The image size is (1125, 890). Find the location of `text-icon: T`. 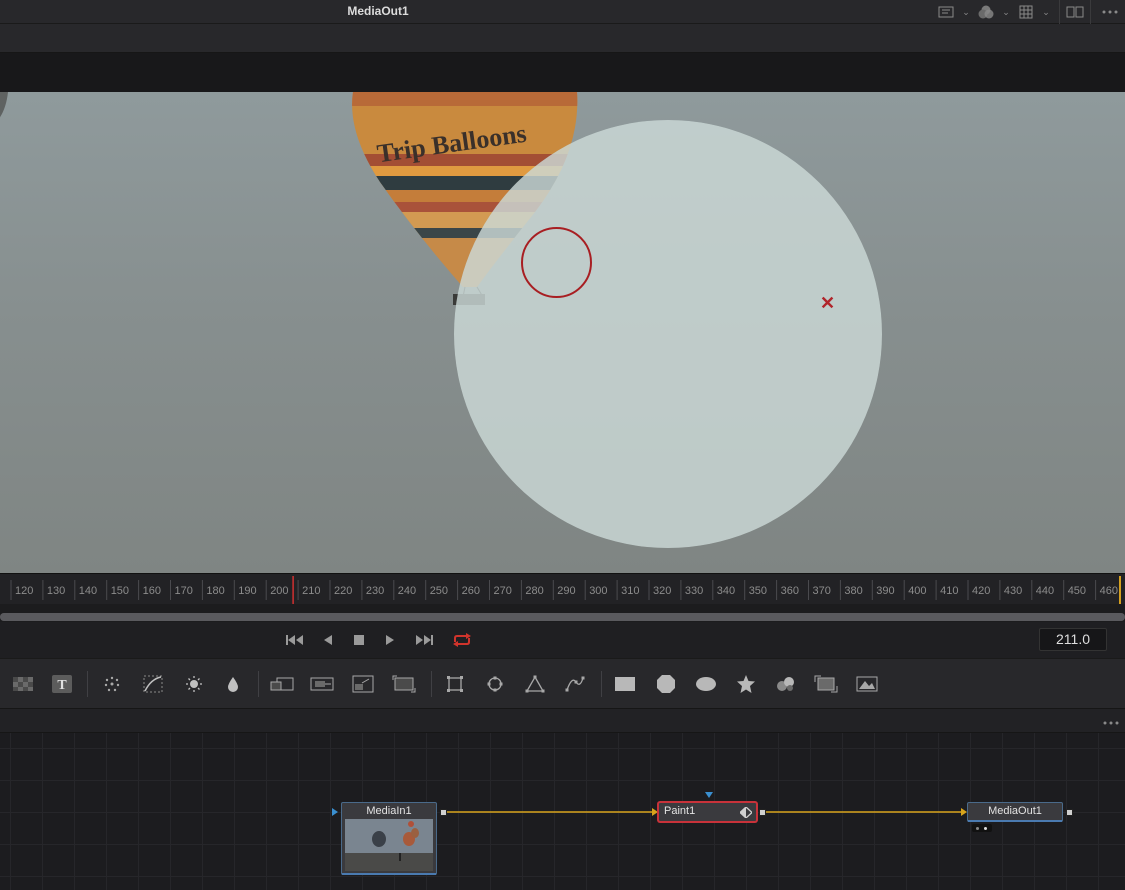

text-icon: T is located at coordinates (62, 684).